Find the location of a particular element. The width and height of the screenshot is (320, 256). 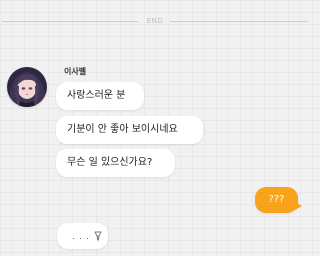

end-divider: END is located at coordinates (155, 21).